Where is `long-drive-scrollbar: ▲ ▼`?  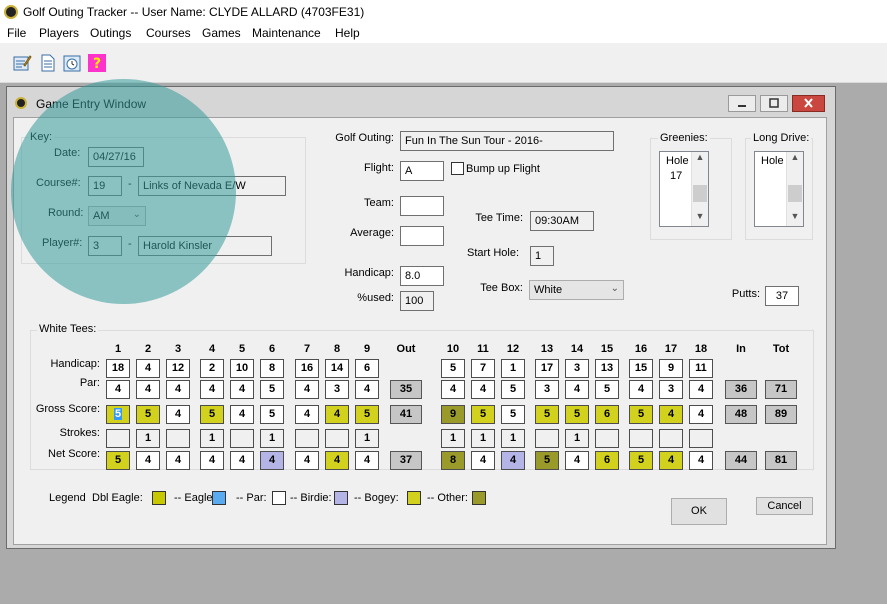 long-drive-scrollbar: ▲ ▼ is located at coordinates (794, 189).